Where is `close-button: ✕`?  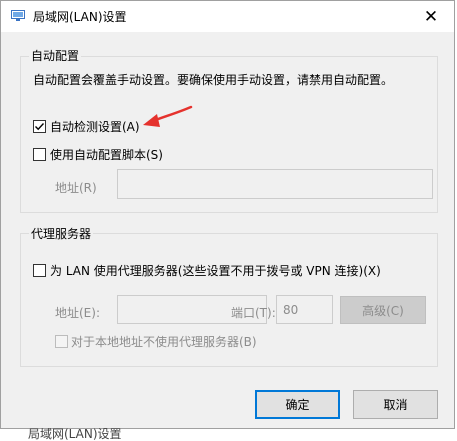 close-button: ✕ is located at coordinates (431, 16).